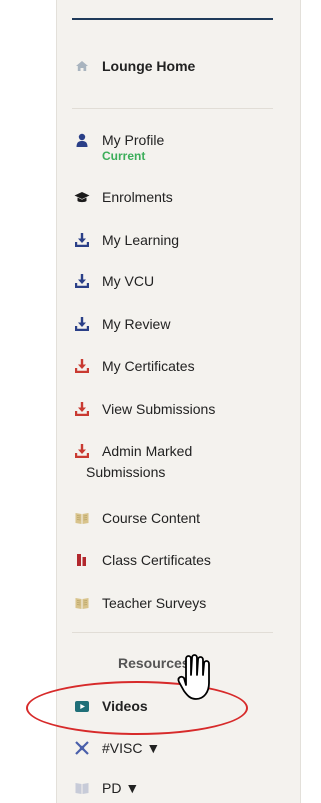 The width and height of the screenshot is (321, 803). Describe the element at coordinates (81, 560) in the screenshot. I see `certificate-bookmark-icon` at that location.